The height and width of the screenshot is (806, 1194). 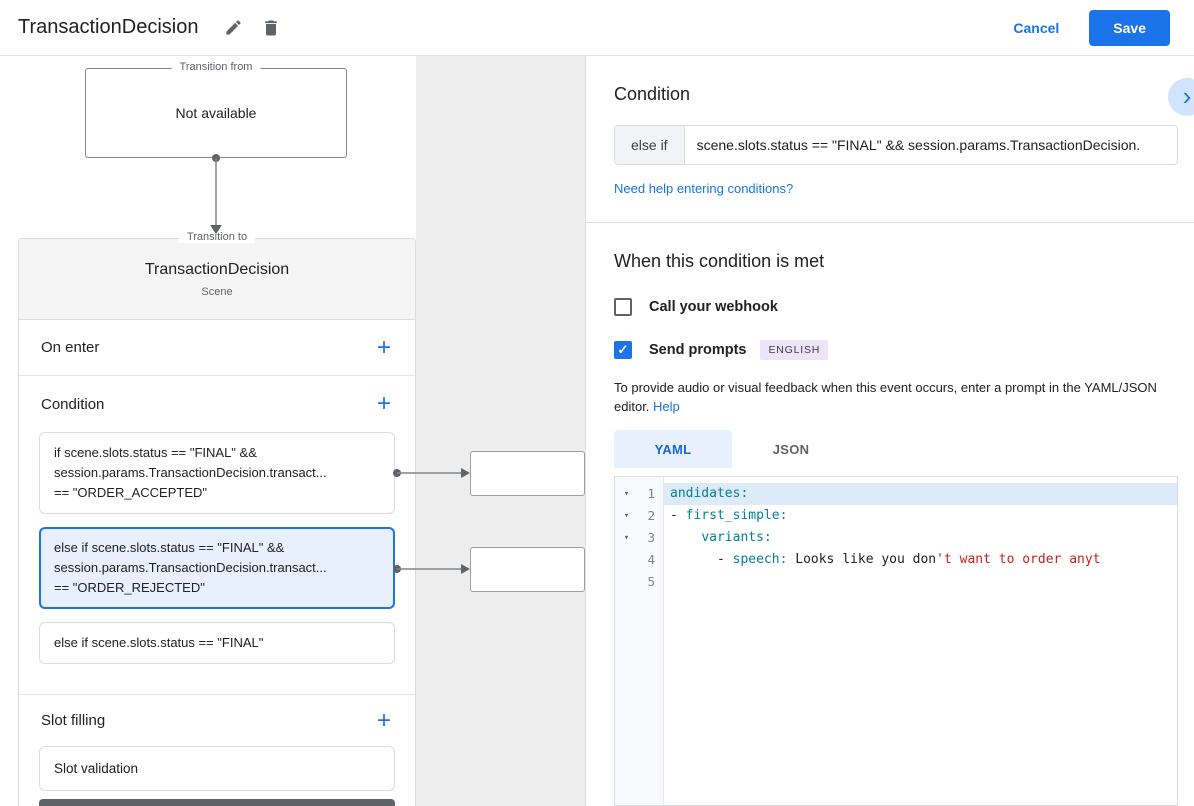 What do you see at coordinates (896, 307) in the screenshot?
I see `webhook-row: Call your webhook` at bounding box center [896, 307].